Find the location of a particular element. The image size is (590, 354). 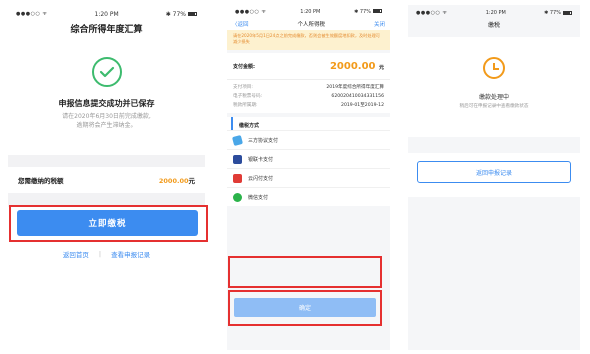

confirm-button: 确定 is located at coordinates (305, 307).